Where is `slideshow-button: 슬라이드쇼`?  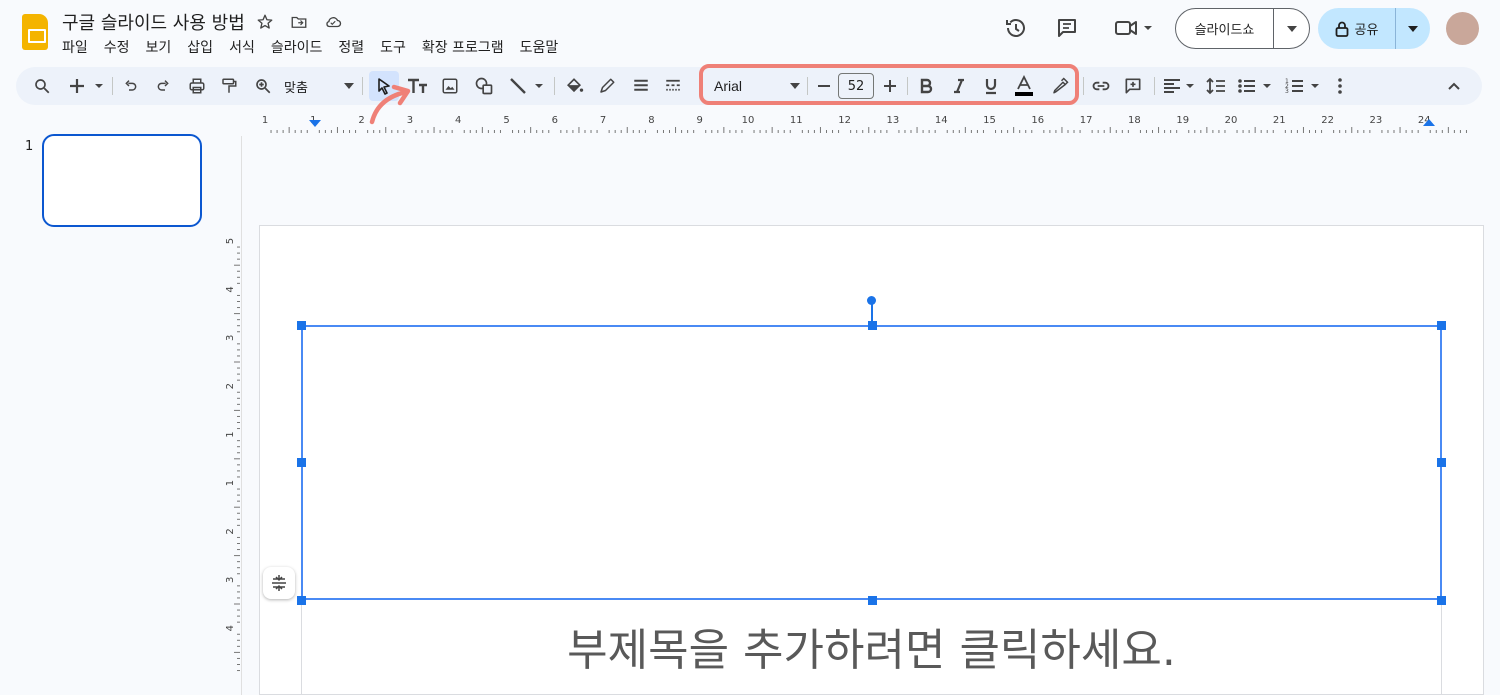
slideshow-button: 슬라이드쇼 is located at coordinates (1242, 28).